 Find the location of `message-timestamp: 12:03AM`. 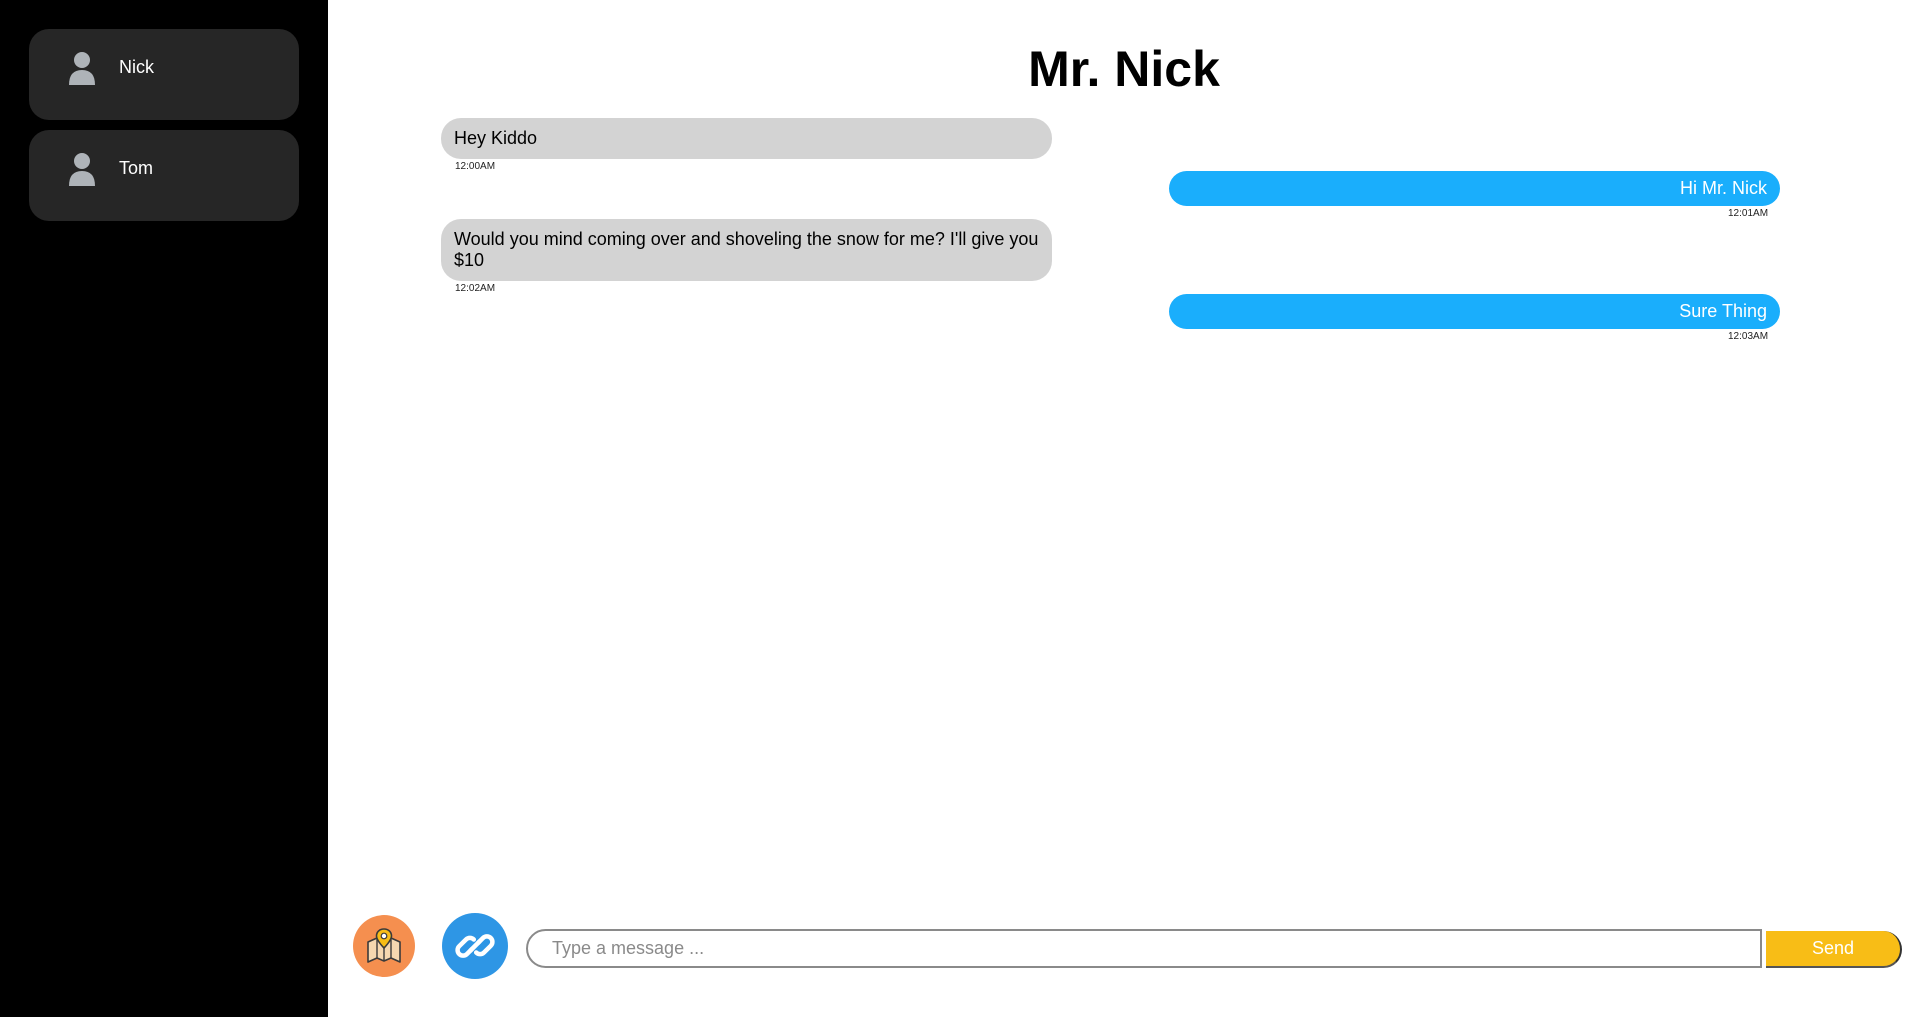

message-timestamp: 12:03AM is located at coordinates (1748, 336).